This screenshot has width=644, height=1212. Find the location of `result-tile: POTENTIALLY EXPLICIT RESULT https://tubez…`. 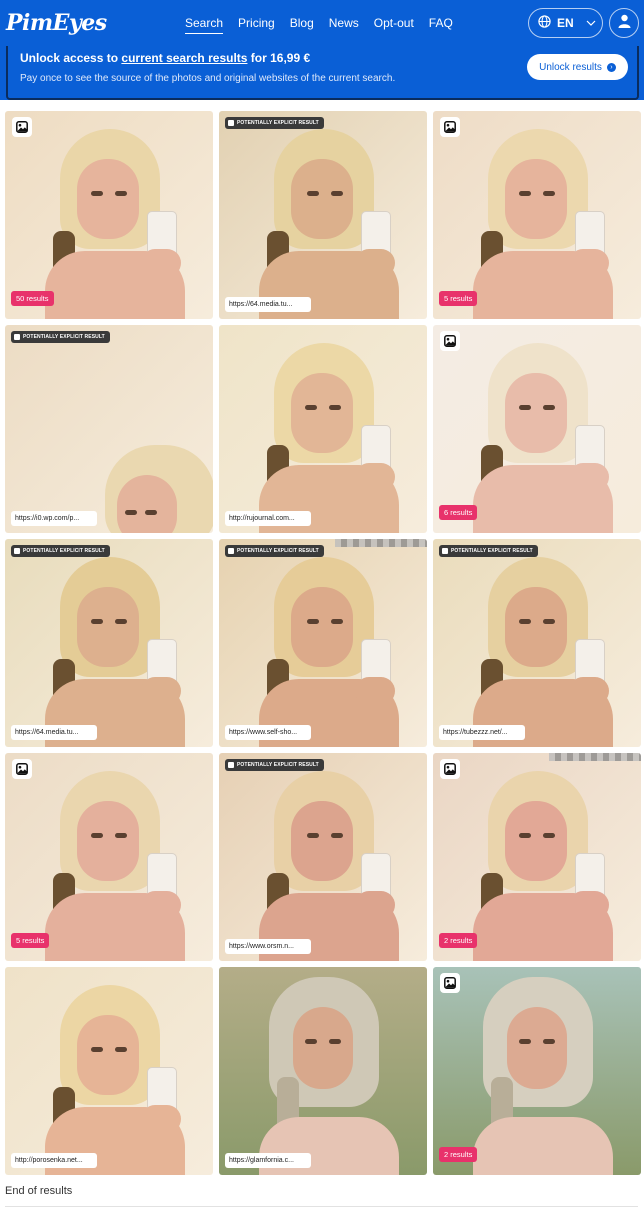

result-tile: POTENTIALLY EXPLICIT RESULT https://tubez… is located at coordinates (537, 643).